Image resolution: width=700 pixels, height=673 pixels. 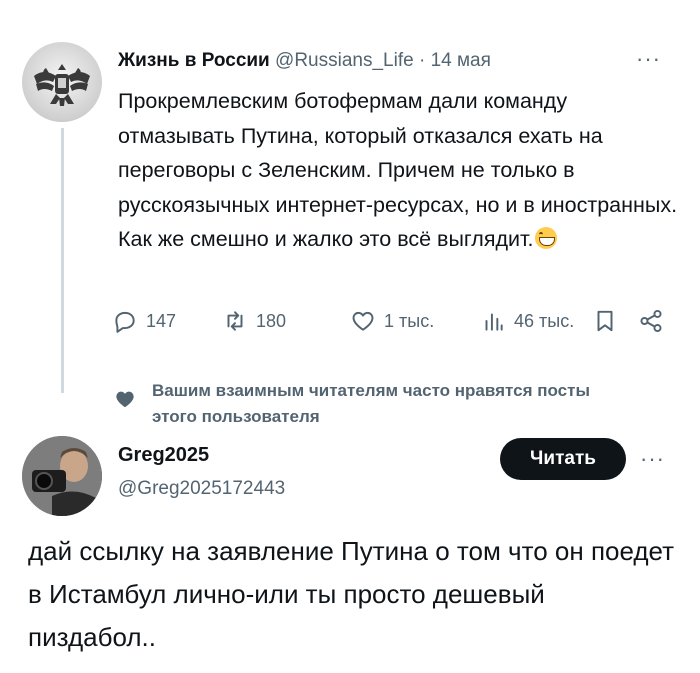 I want to click on author-name: Жизнь в России, so click(x=194, y=60).